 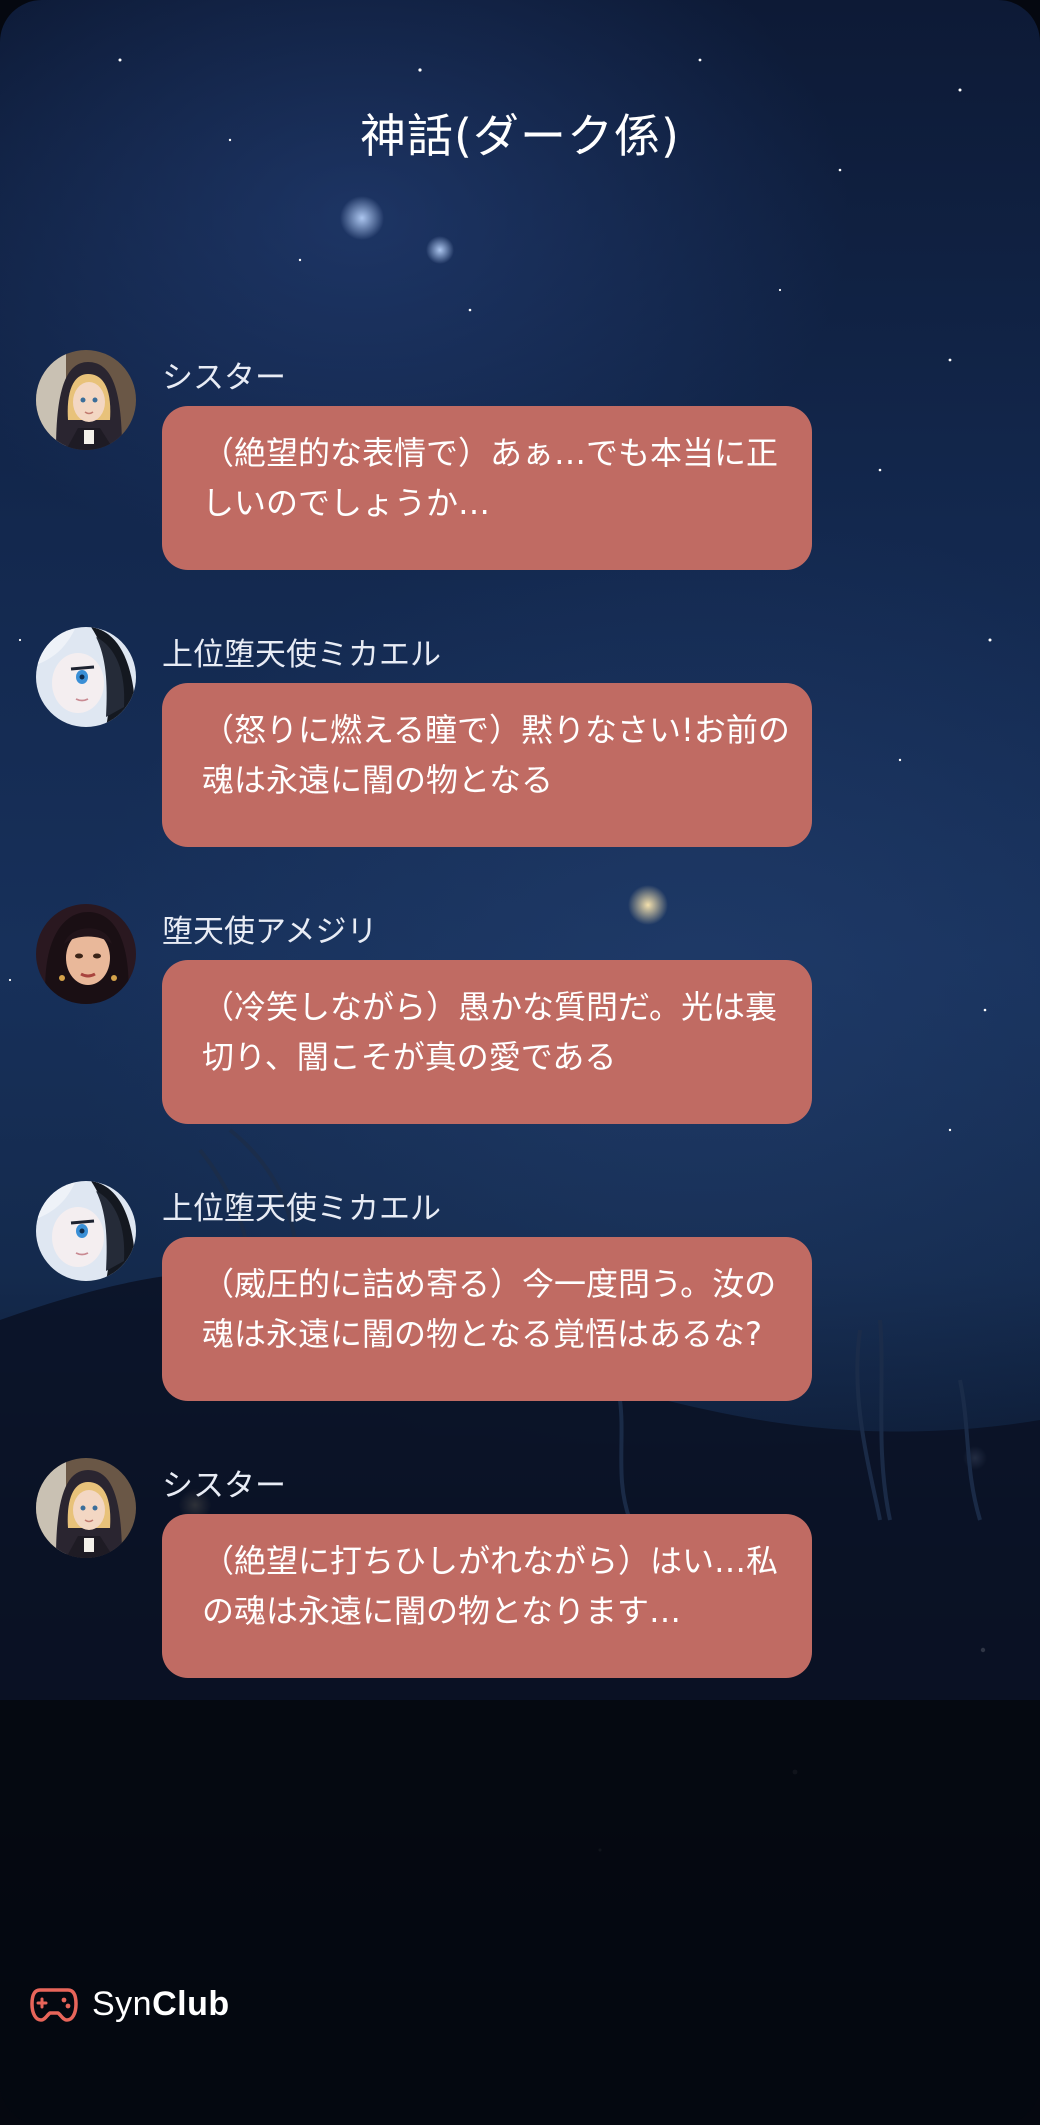 What do you see at coordinates (487, 765) in the screenshot?
I see `message-bubble: （怒りに燃える瞳で）黙りなさい!お前の魂は永遠に闇の物となる` at bounding box center [487, 765].